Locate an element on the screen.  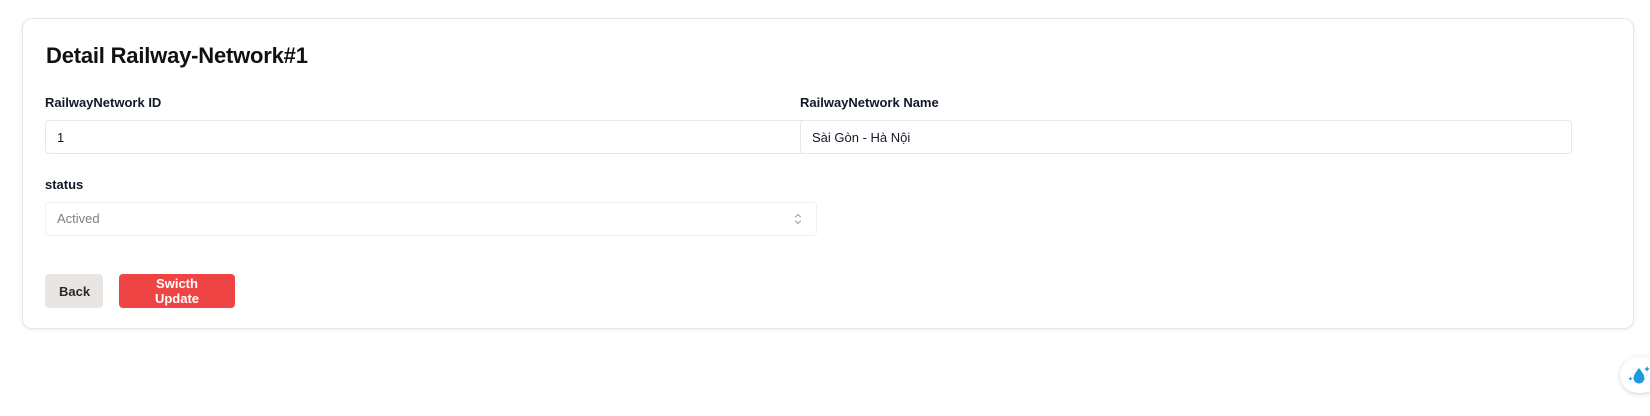
railway-network-name-field: RailwayNetwork Name is located at coordinates (1186, 124).